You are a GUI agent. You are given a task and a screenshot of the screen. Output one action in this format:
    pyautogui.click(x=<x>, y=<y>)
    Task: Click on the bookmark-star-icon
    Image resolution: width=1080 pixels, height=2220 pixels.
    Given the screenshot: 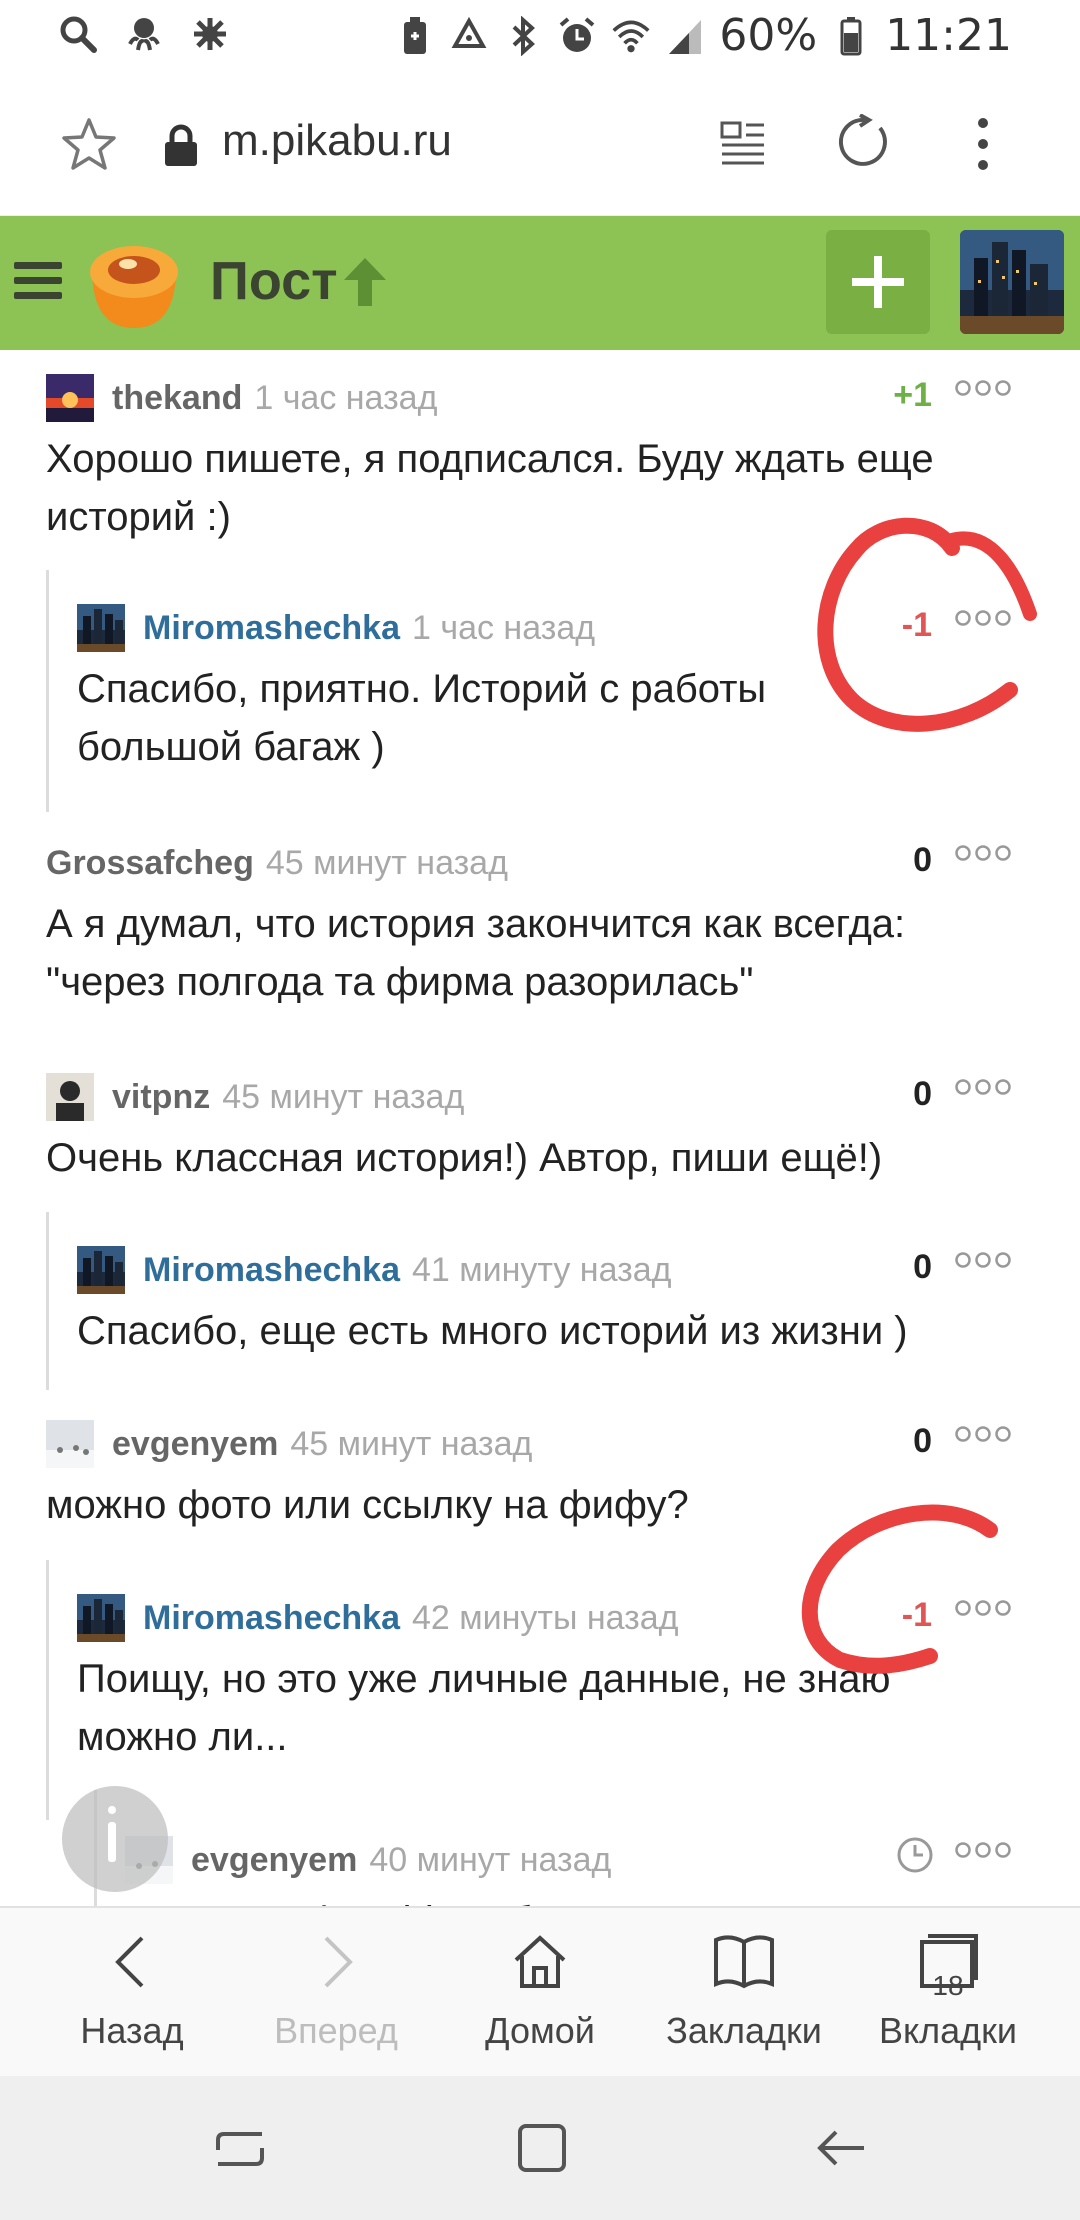 What is the action you would take?
    pyautogui.click(x=89, y=145)
    